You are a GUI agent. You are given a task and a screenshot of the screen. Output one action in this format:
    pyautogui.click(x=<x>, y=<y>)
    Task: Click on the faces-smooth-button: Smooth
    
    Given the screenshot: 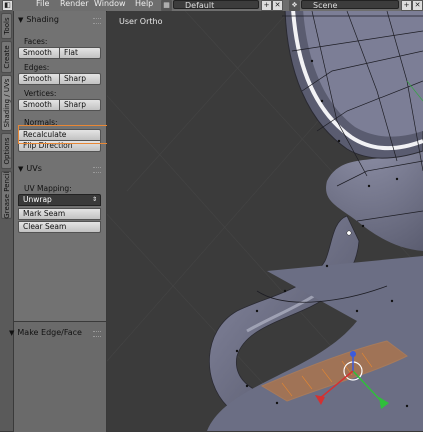 What is the action you would take?
    pyautogui.click(x=39, y=53)
    